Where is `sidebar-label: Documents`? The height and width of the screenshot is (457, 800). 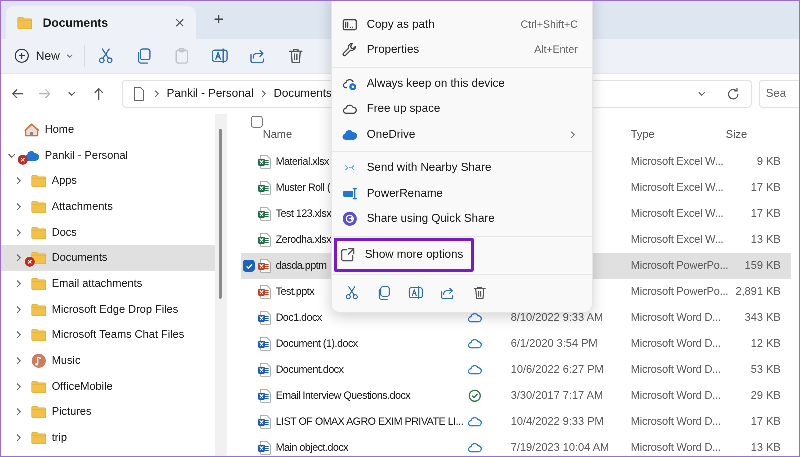 sidebar-label: Documents is located at coordinates (80, 258).